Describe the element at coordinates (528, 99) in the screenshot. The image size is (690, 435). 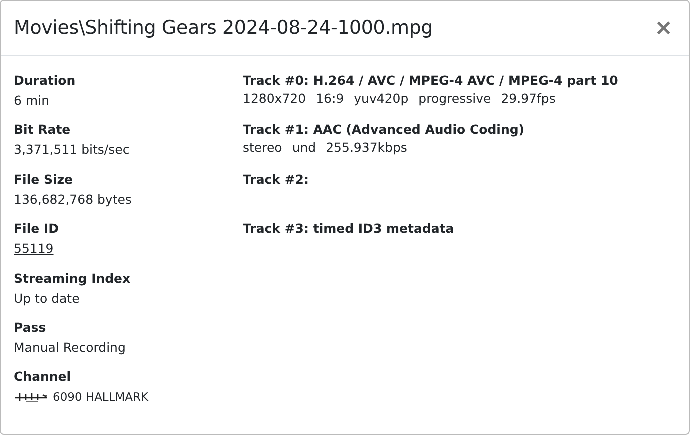
I see `track-detail: 29.97fps` at that location.